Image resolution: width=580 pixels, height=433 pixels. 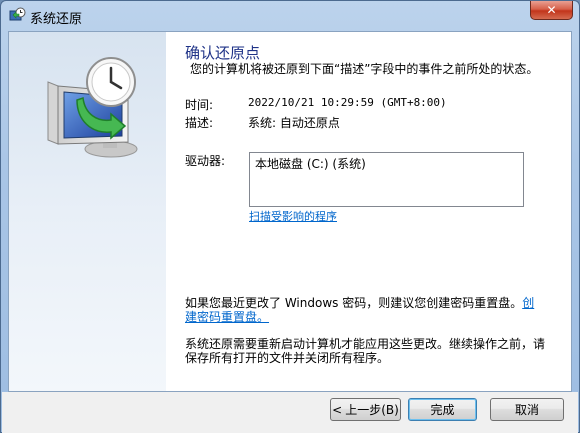 What do you see at coordinates (354, 303) in the screenshot?
I see `password-notice-text: 如果您最近更改了 Windows 密码，则建议您创建密码重置盘。` at bounding box center [354, 303].